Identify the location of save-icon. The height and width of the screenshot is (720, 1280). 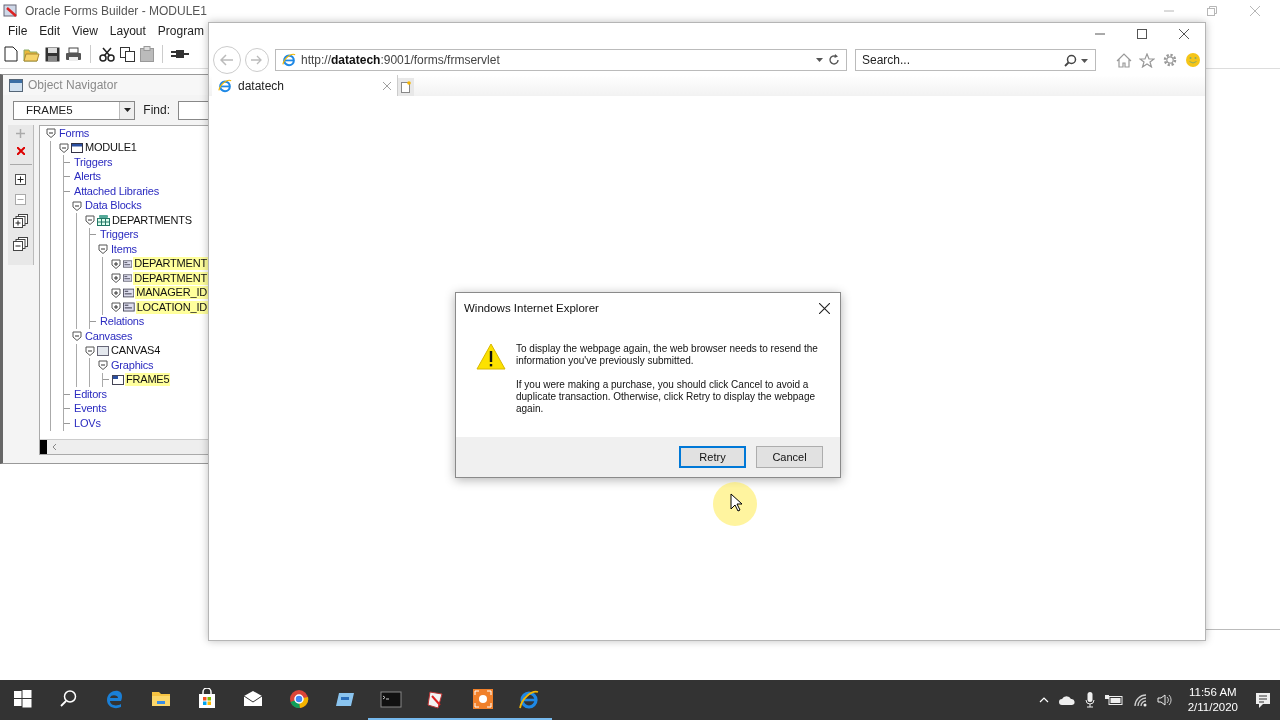
(52, 54).